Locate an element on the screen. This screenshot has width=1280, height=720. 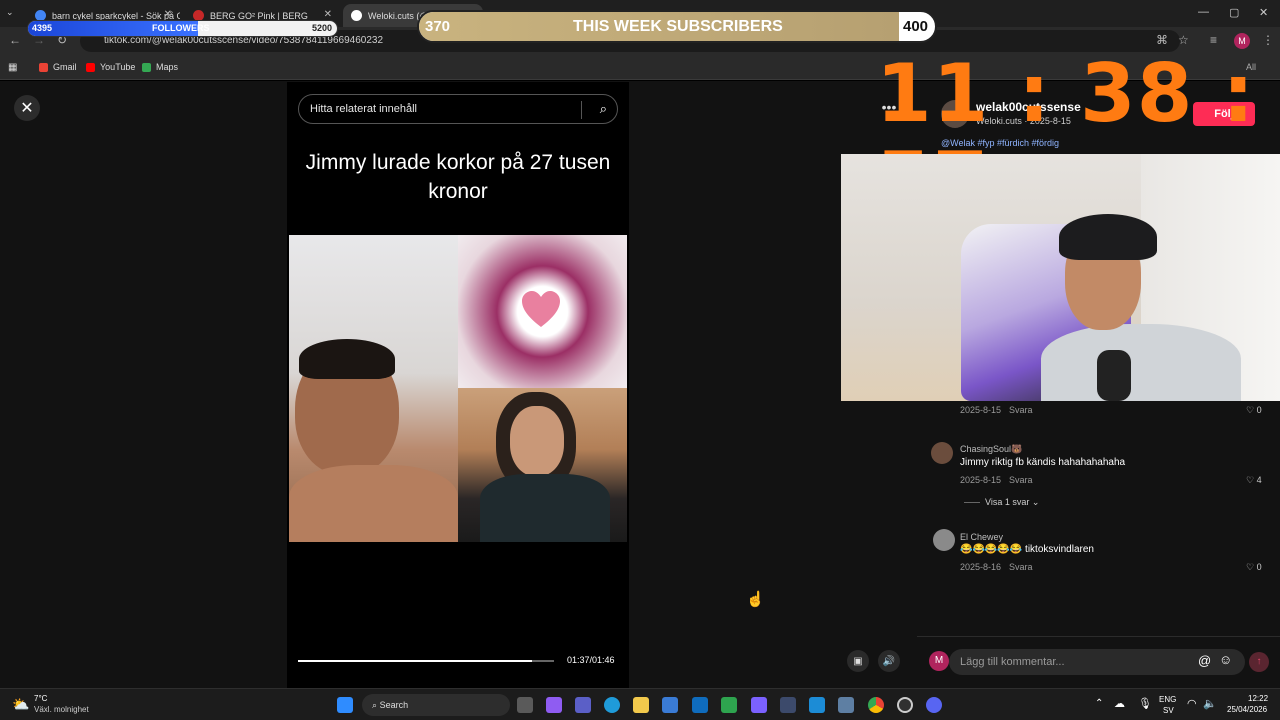
explorer-icon is located at coordinates (641, 705).